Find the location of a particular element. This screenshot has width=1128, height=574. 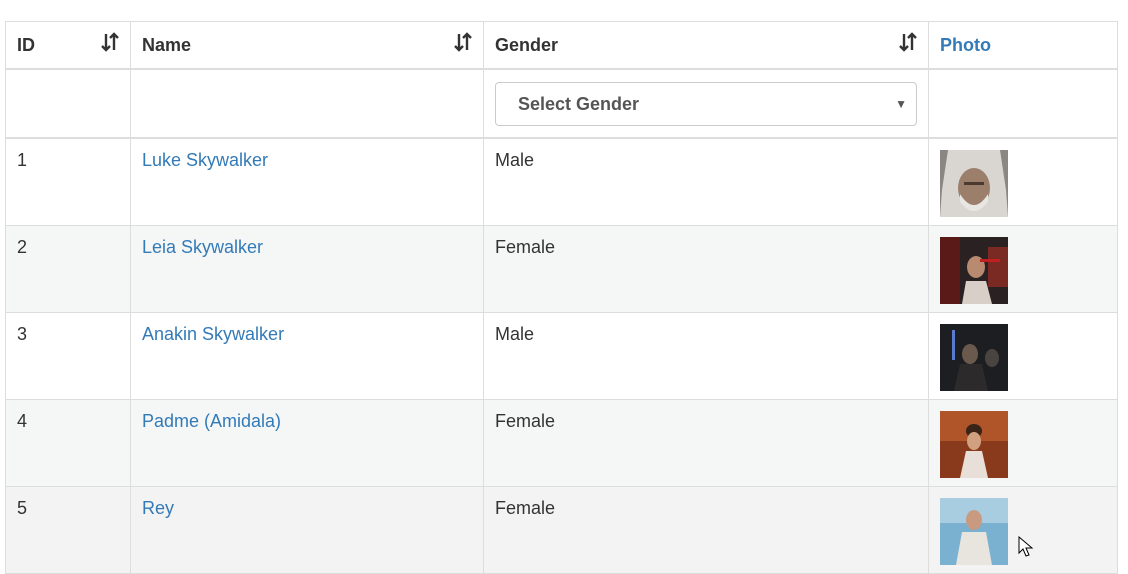

header-row: ID Name Gender Photo is located at coordinates (561, 45).